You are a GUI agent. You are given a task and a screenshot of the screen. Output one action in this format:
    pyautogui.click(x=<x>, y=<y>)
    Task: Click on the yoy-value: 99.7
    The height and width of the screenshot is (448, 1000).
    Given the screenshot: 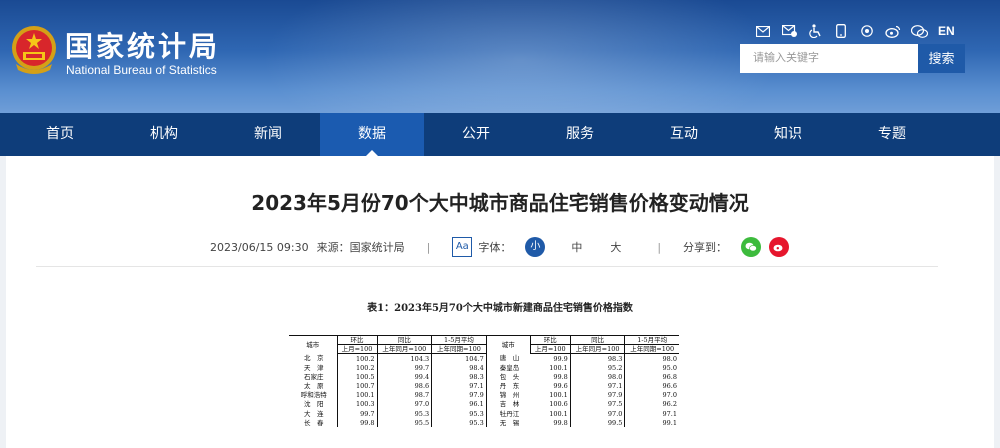 What is the action you would take?
    pyautogui.click(x=404, y=368)
    